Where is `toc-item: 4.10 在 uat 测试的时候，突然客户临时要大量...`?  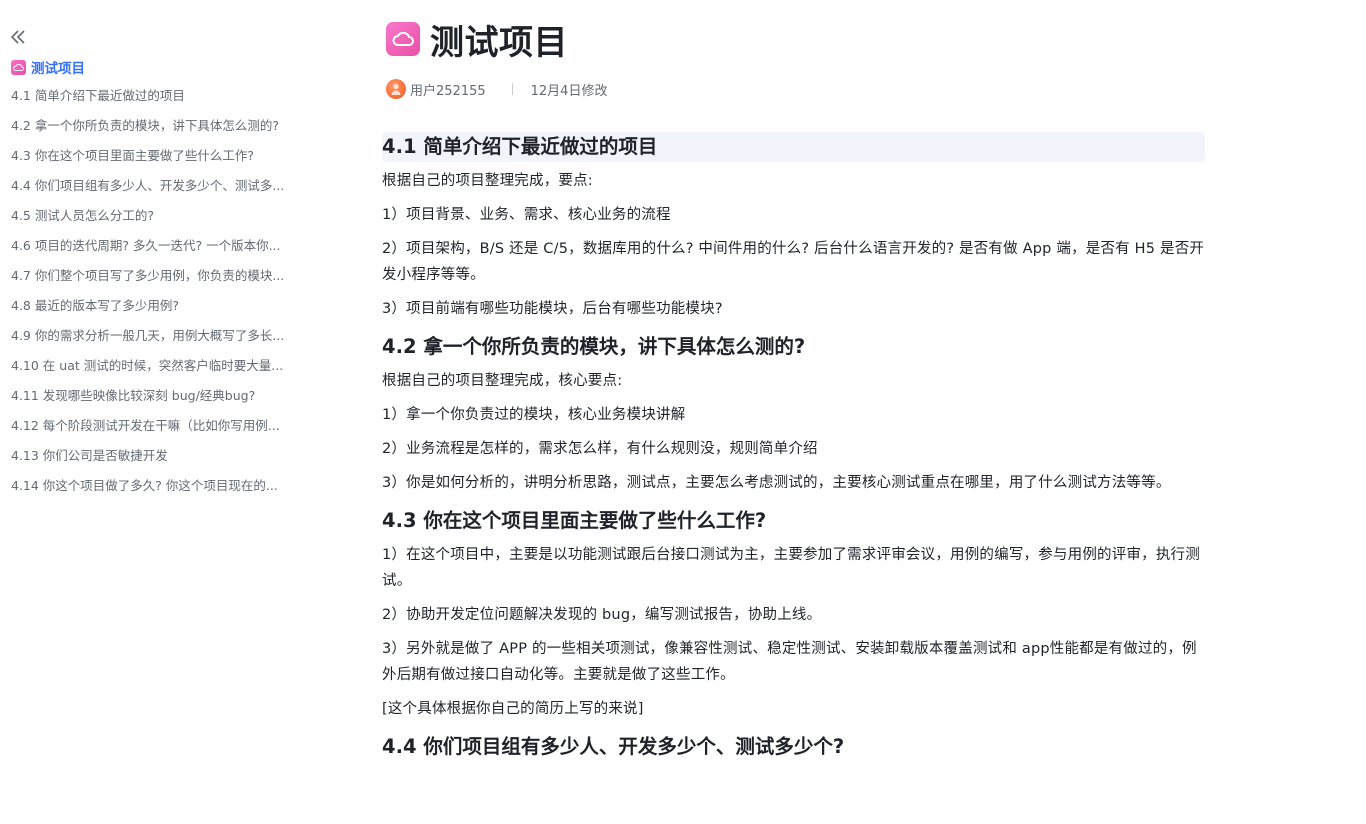 toc-item: 4.10 在 uat 测试的时候，突然客户临时要大量... is located at coordinates (166, 370).